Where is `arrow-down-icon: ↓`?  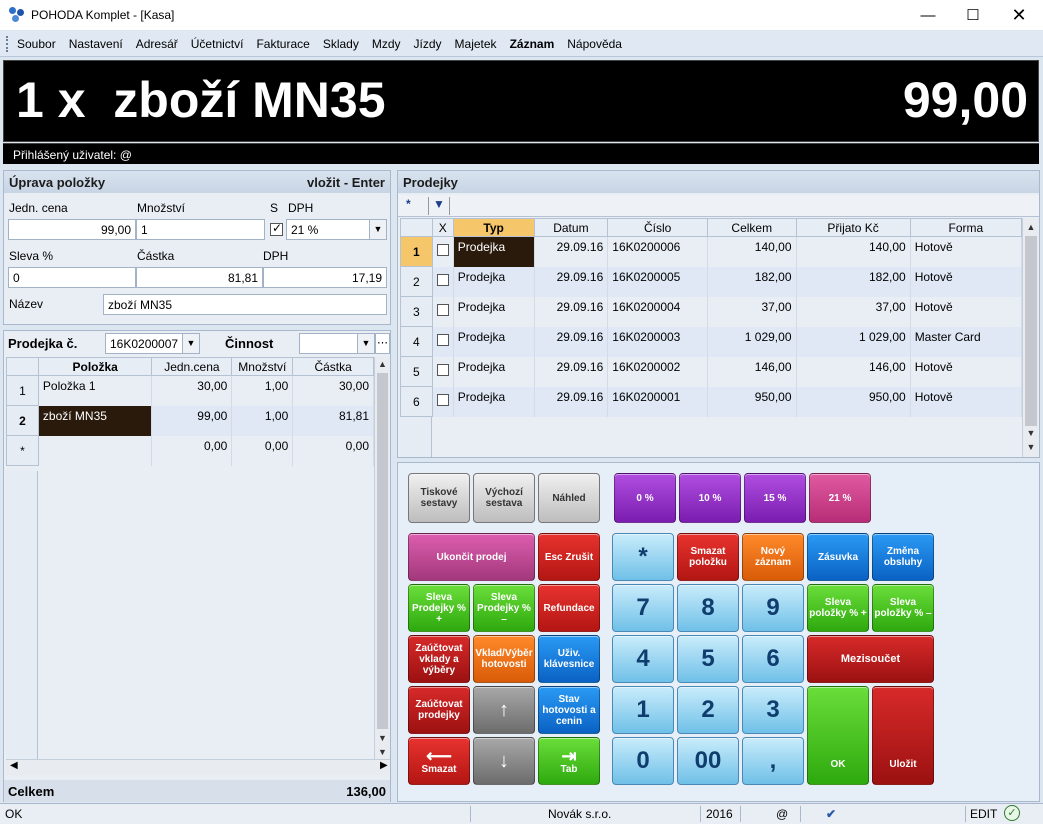
arrow-down-icon: ↓ is located at coordinates (504, 761).